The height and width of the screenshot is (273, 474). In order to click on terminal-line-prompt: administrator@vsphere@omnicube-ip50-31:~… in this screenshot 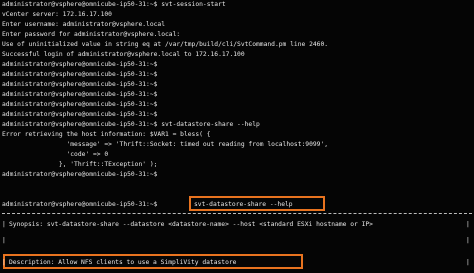, I will do `click(80, 204)`.